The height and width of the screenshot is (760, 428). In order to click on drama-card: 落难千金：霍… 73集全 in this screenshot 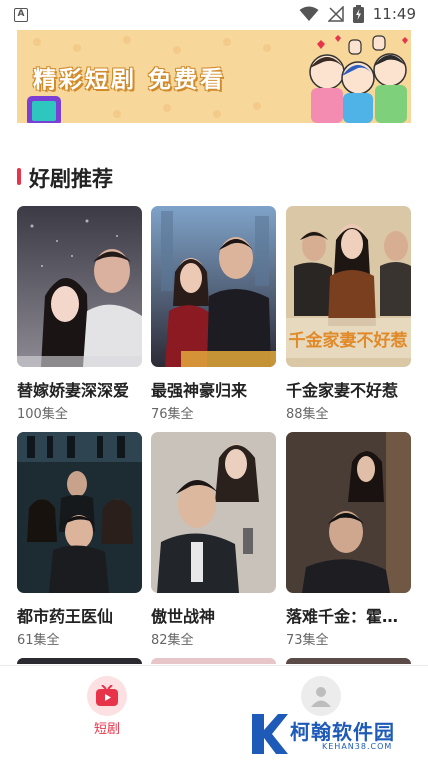, I will do `click(348, 540)`.